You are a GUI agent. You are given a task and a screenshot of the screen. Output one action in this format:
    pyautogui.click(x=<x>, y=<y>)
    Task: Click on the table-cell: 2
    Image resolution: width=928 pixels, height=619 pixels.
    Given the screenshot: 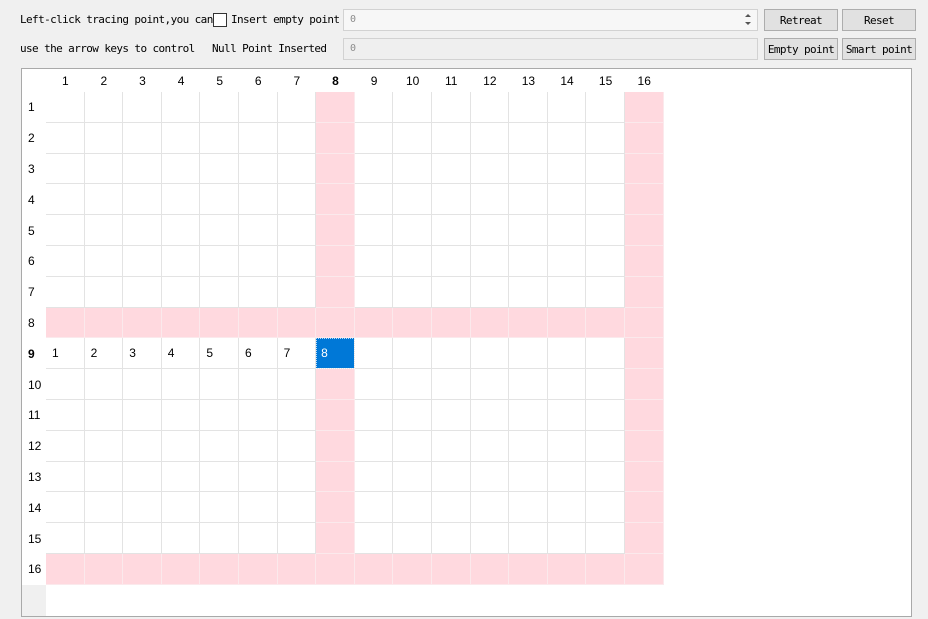 What is the action you would take?
    pyautogui.click(x=104, y=354)
    